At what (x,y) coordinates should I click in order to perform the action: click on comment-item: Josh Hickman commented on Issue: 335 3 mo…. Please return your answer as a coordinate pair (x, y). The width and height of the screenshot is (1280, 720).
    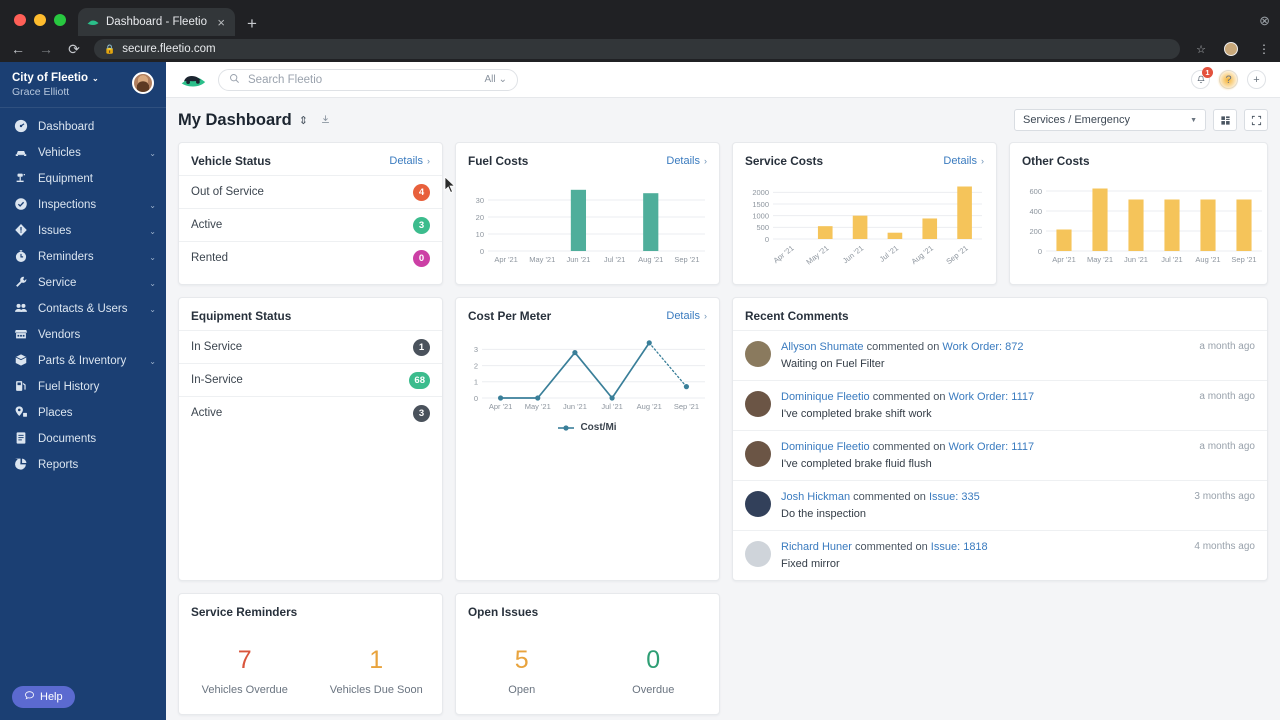
    Looking at the image, I should click on (1000, 505).